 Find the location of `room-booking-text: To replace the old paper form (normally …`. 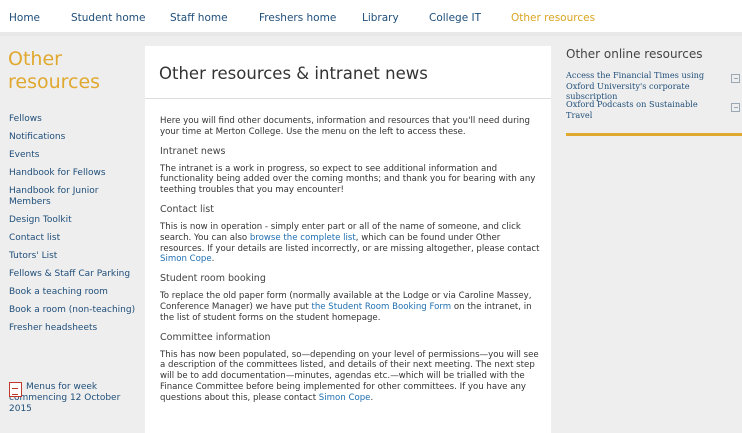

room-booking-text: To replace the old paper form (normally … is located at coordinates (352, 307).